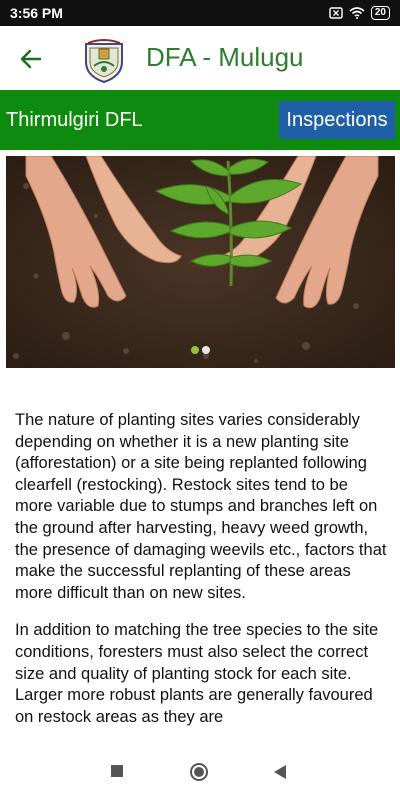 Image resolution: width=400 pixels, height=800 pixels. Describe the element at coordinates (200, 120) in the screenshot. I see `location-bar: Thirmulgiri DFL Inspections` at that location.